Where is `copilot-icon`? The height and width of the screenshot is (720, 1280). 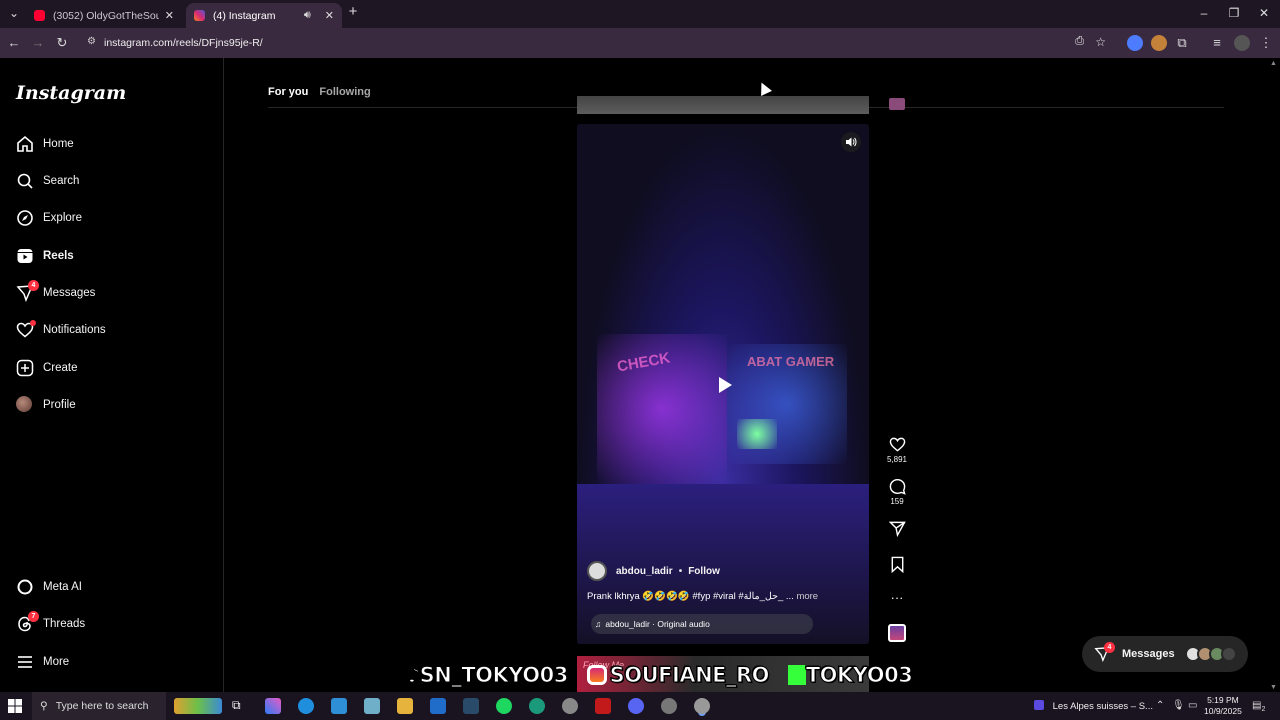
copilot-icon is located at coordinates (273, 706).